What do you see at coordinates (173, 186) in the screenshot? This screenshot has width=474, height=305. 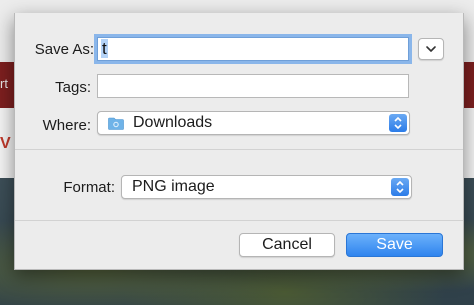 I see `format-value: PNG image` at bounding box center [173, 186].